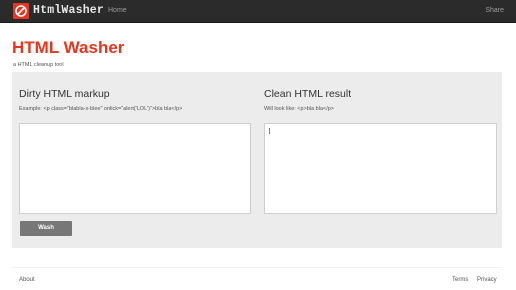 This screenshot has width=516, height=290. I want to click on page-subtitle: a HTML cleanup tool, so click(38, 65).